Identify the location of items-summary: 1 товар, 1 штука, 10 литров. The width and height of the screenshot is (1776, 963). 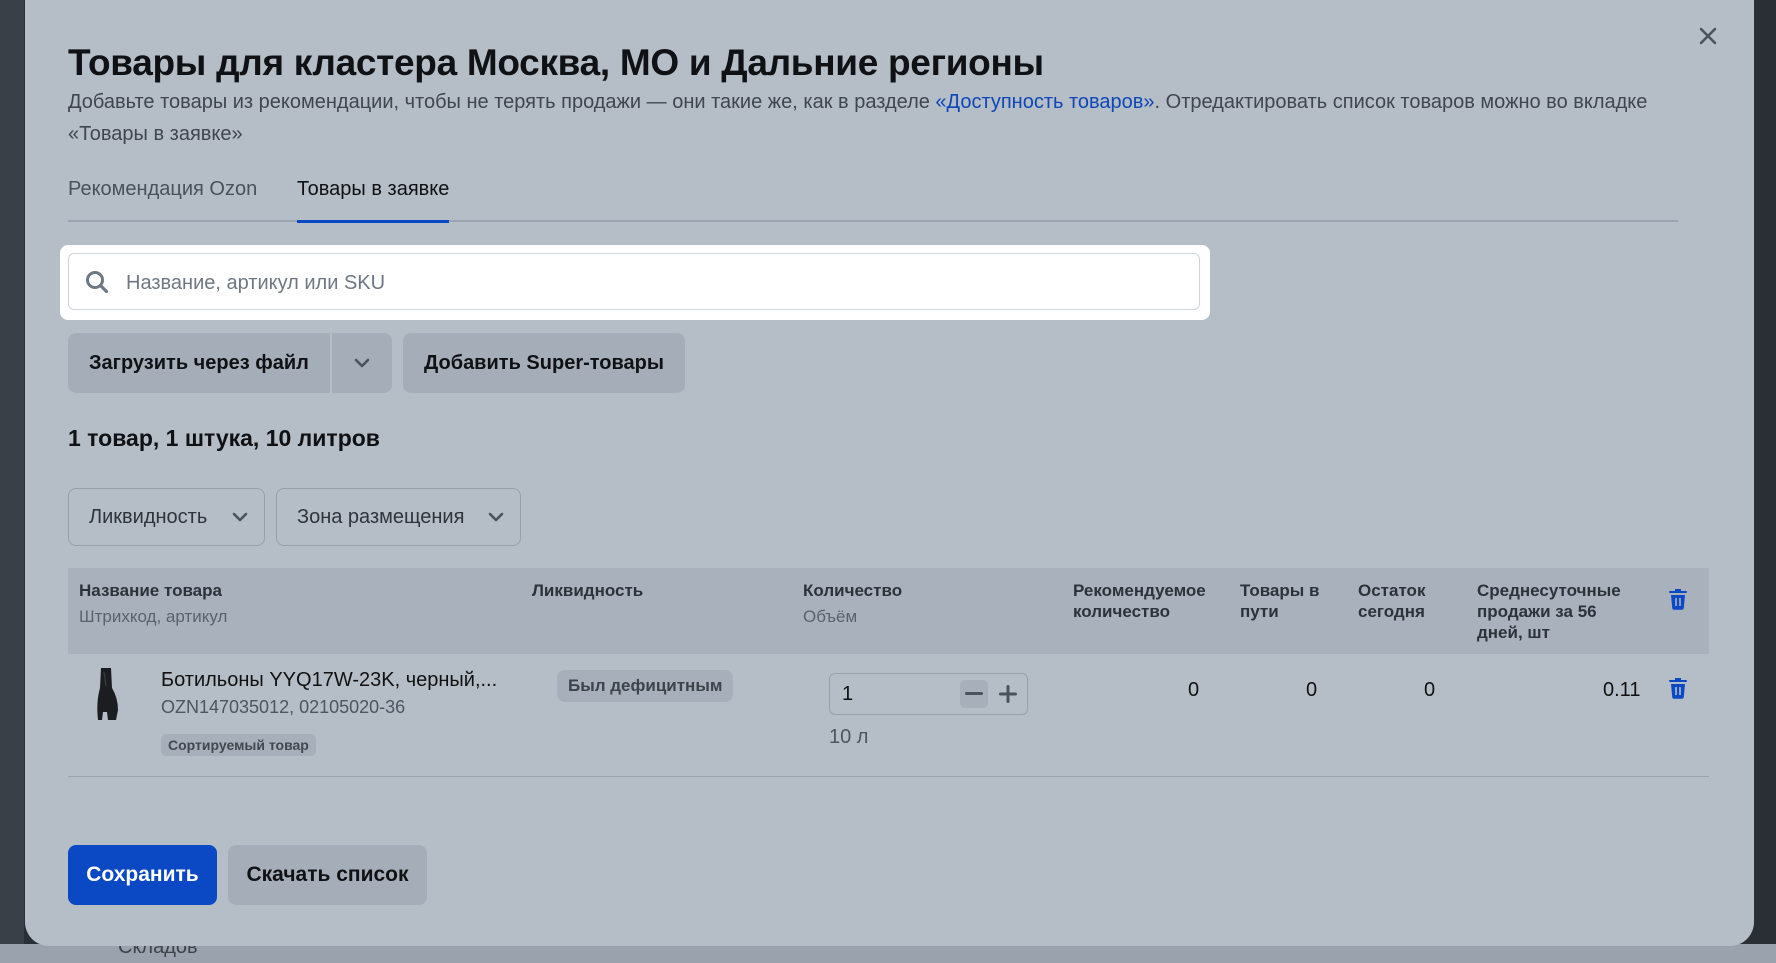
(224, 438).